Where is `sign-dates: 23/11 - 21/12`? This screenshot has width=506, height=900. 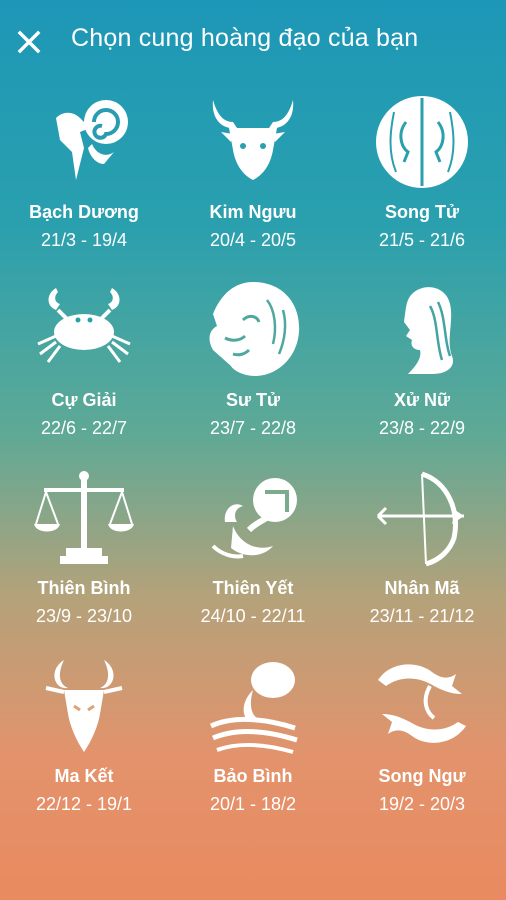
sign-dates: 23/11 - 21/12 is located at coordinates (422, 616).